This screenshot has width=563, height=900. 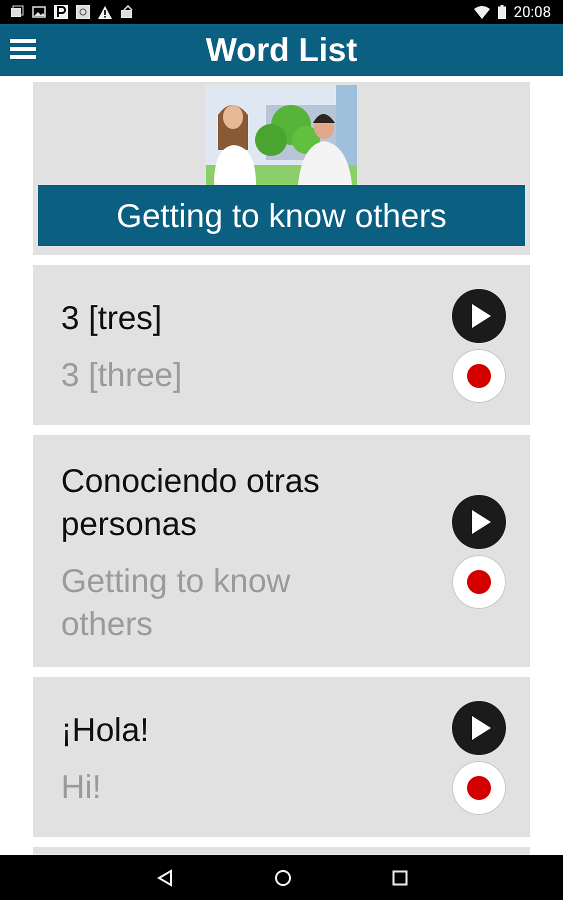 I want to click on menu-button, so click(x=23, y=49).